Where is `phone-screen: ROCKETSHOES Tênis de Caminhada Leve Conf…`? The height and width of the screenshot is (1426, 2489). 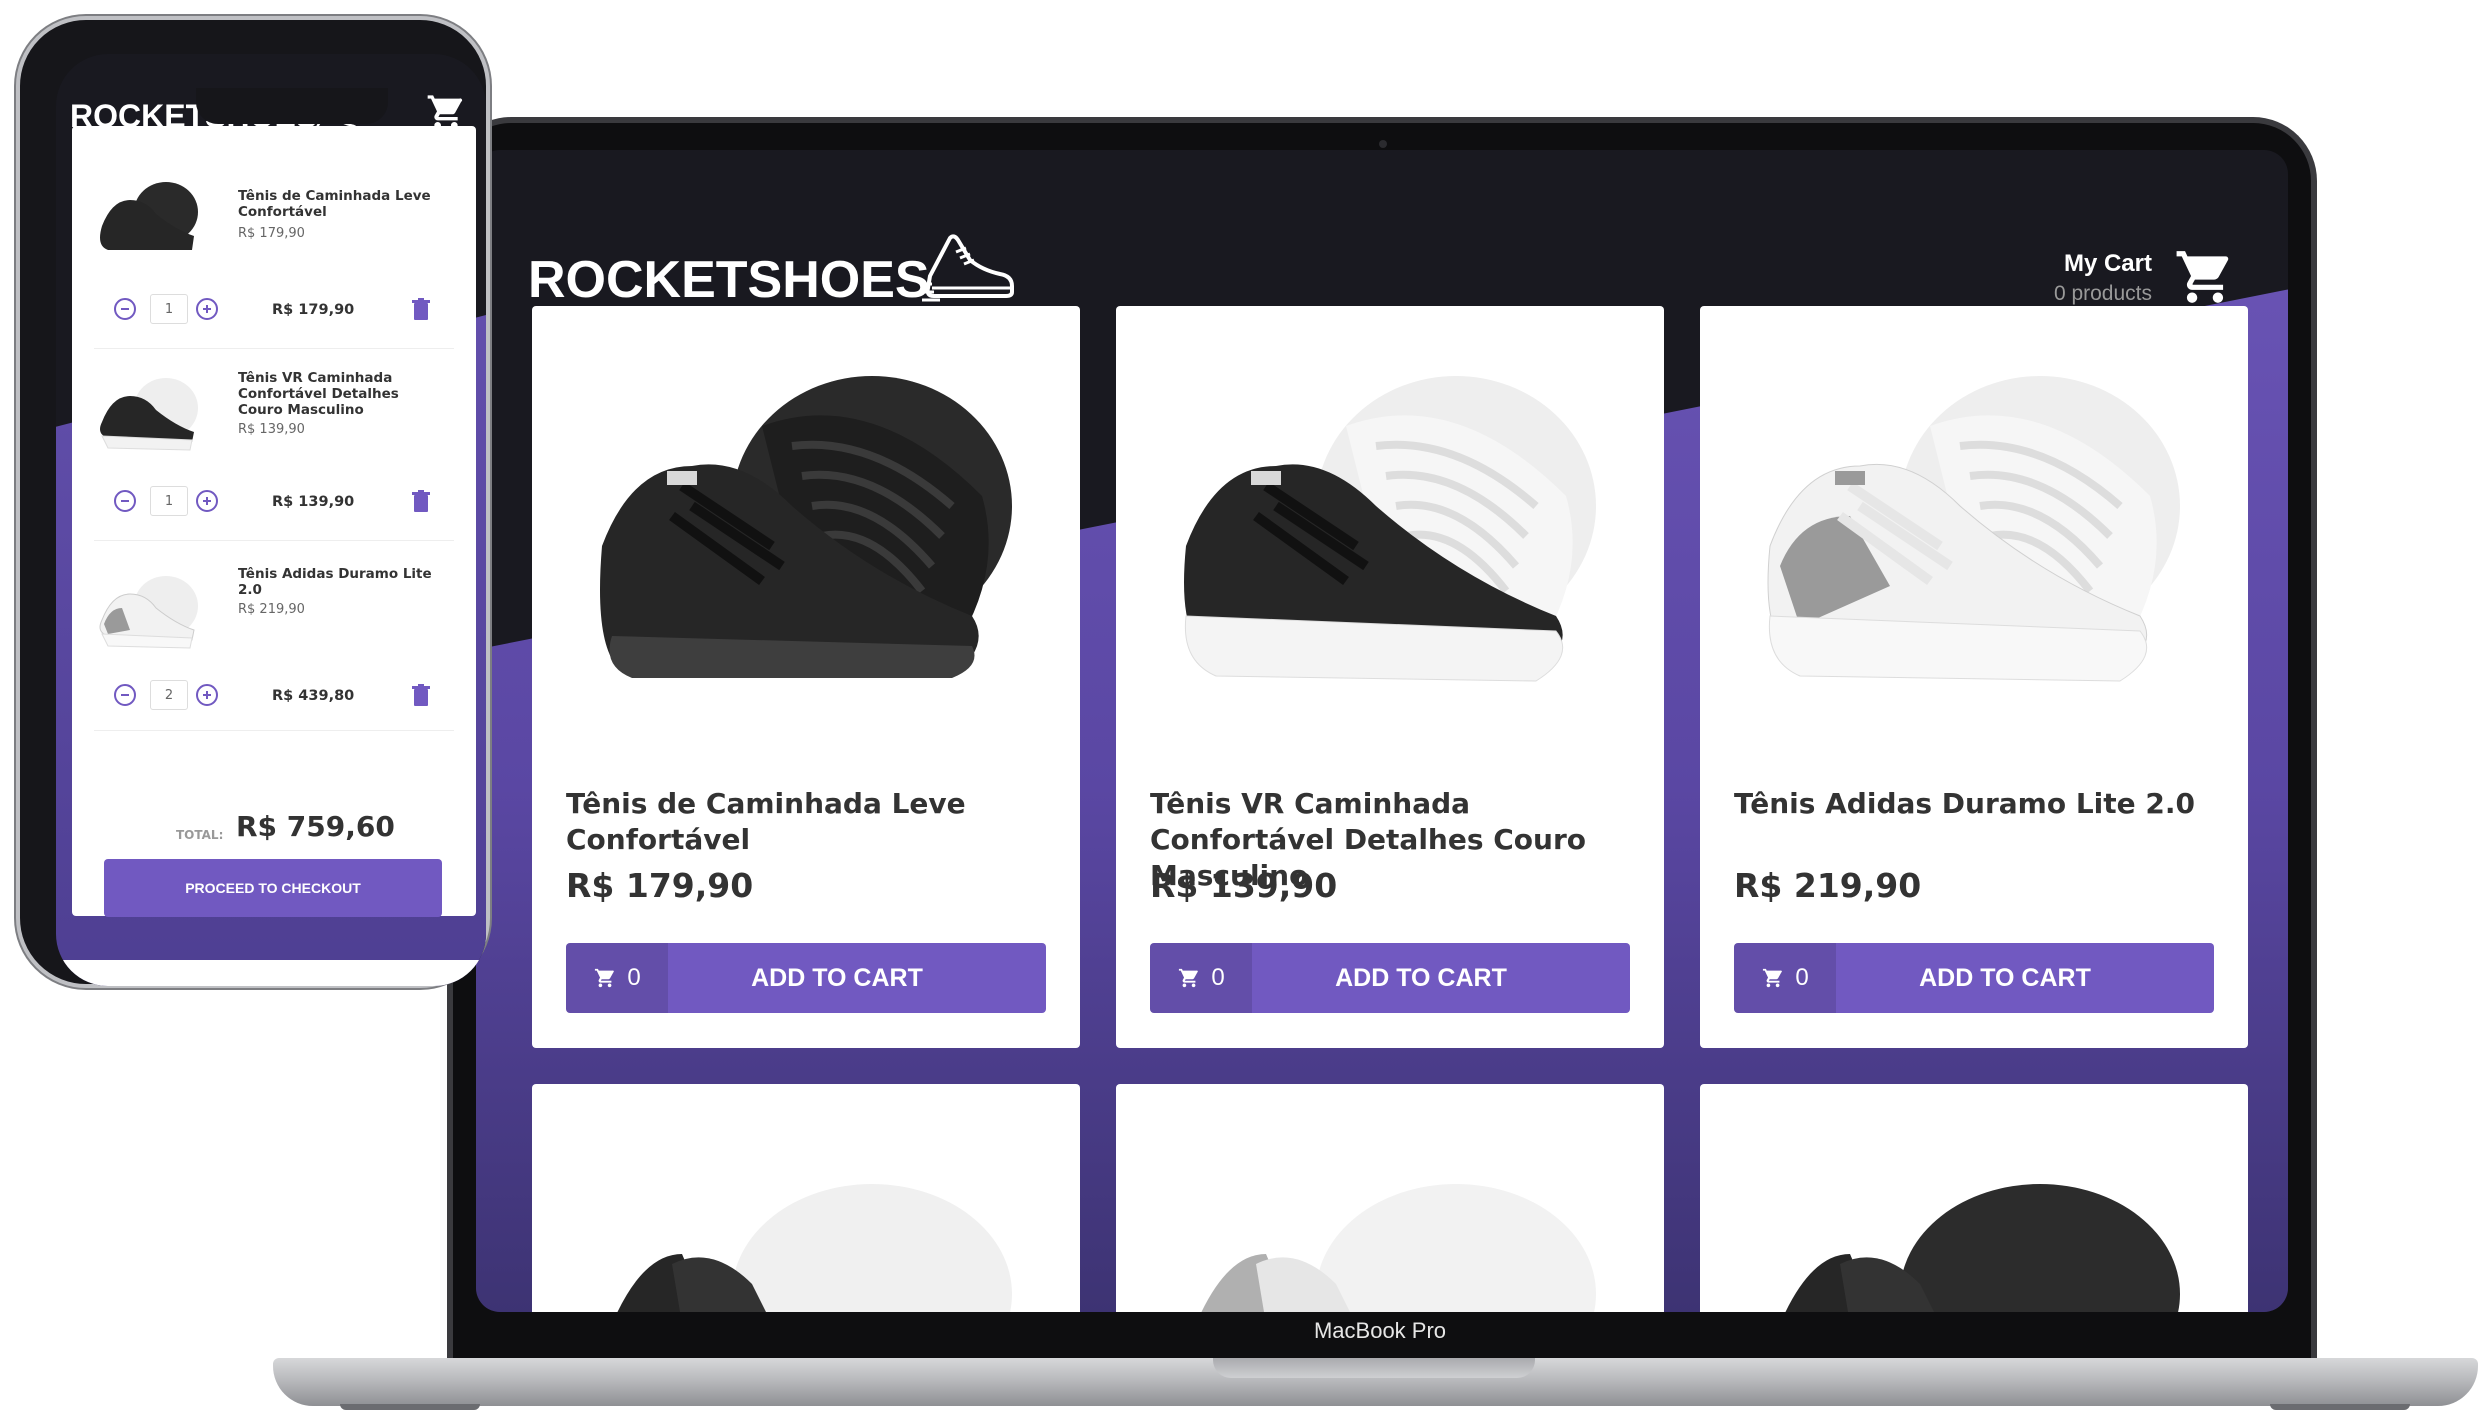
phone-screen: ROCKETSHOES Tênis de Caminhada Leve Conf… is located at coordinates (271, 520).